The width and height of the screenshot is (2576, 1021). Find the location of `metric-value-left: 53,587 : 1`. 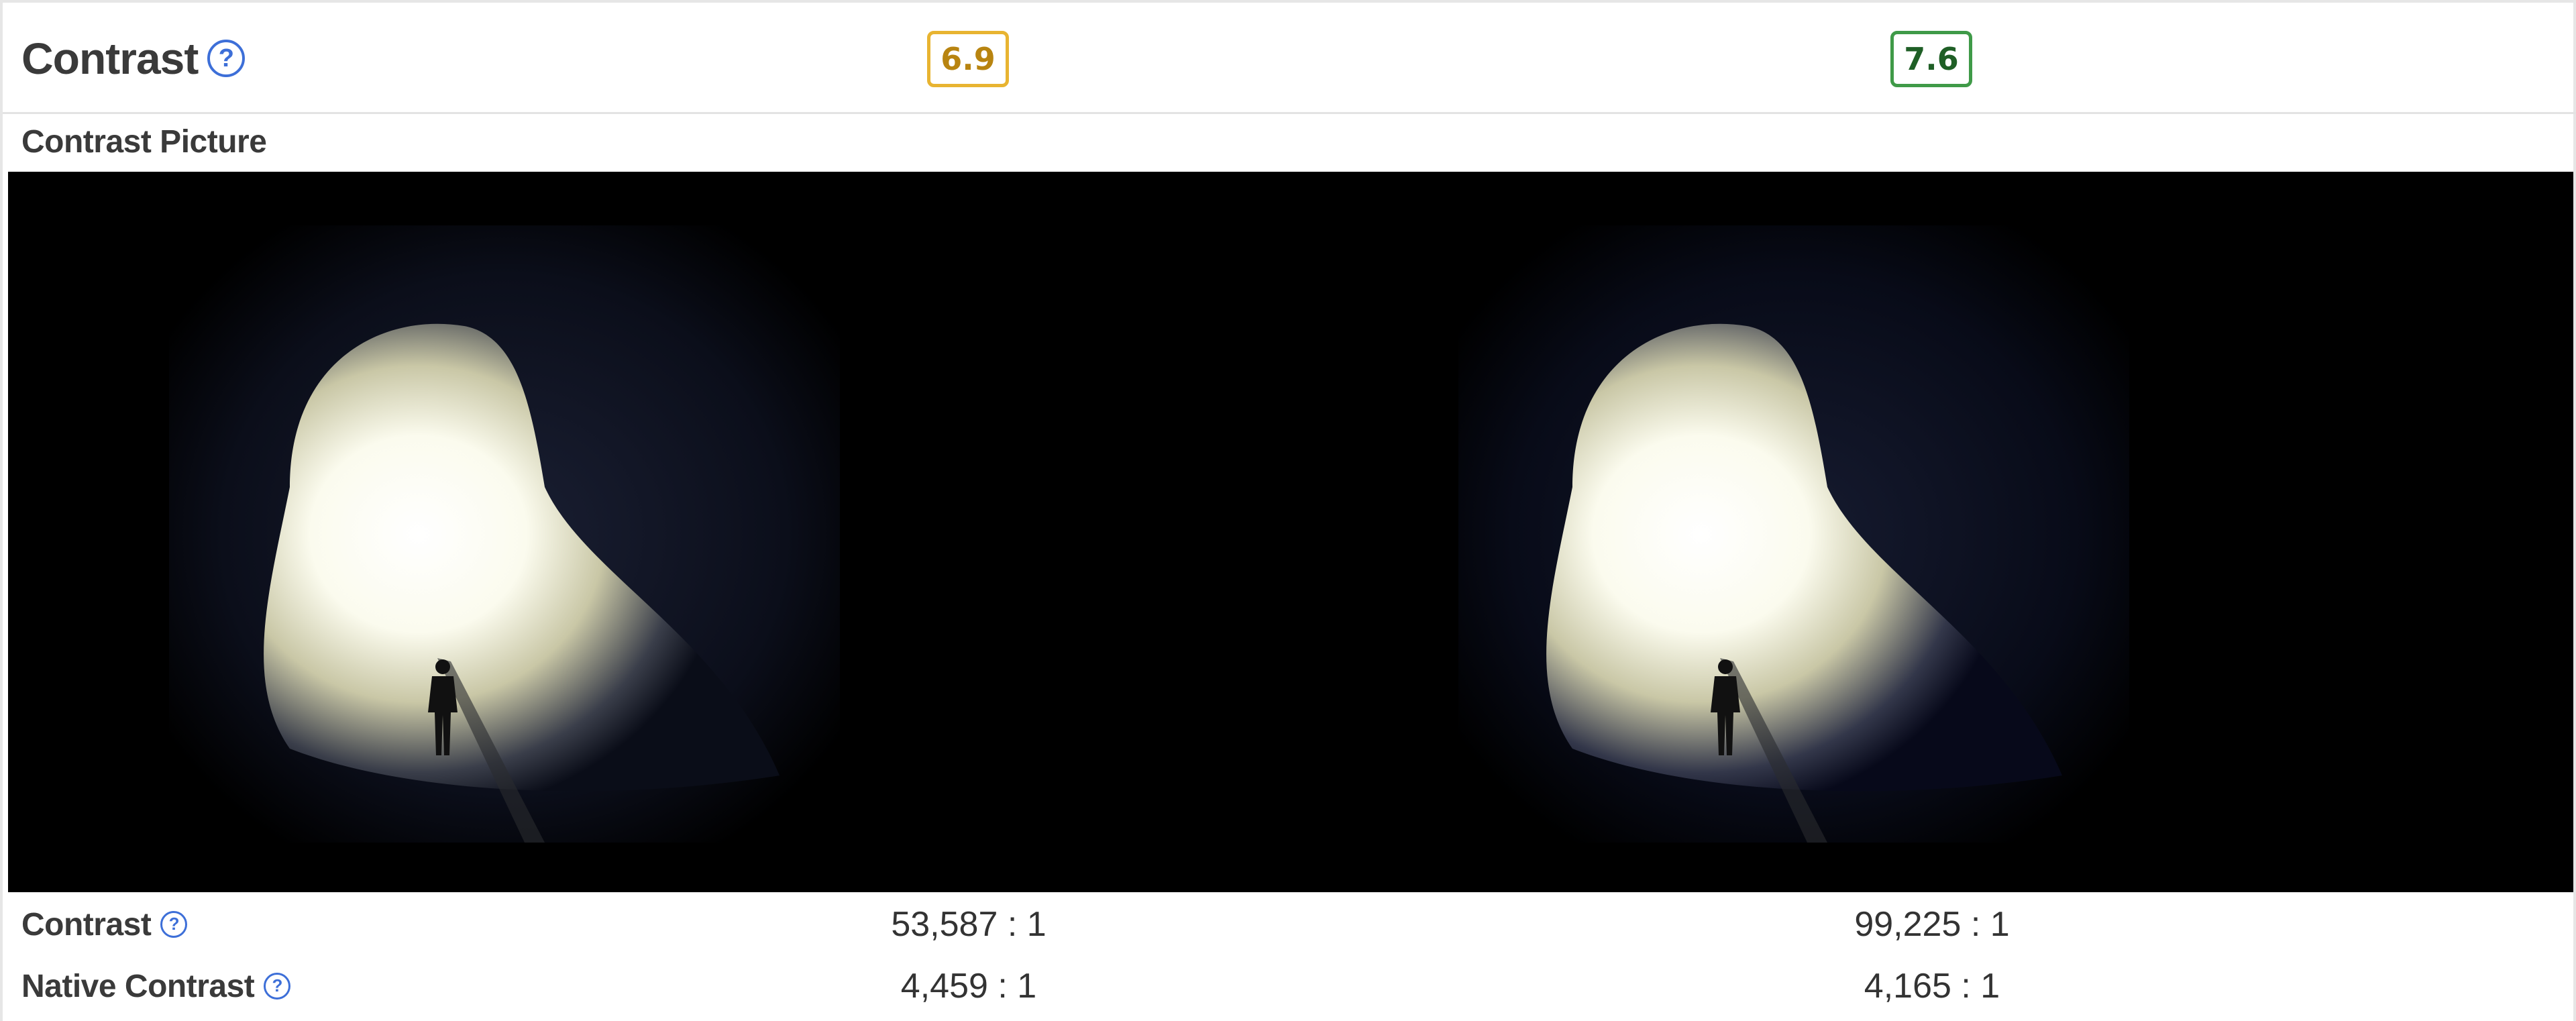

metric-value-left: 53,587 : 1 is located at coordinates (968, 924).